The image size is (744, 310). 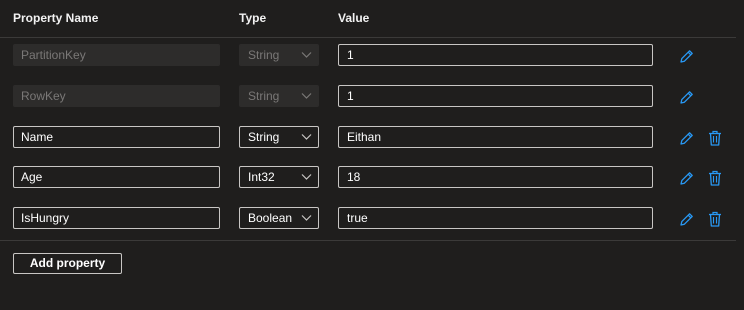 I want to click on header-value: Value, so click(x=354, y=18).